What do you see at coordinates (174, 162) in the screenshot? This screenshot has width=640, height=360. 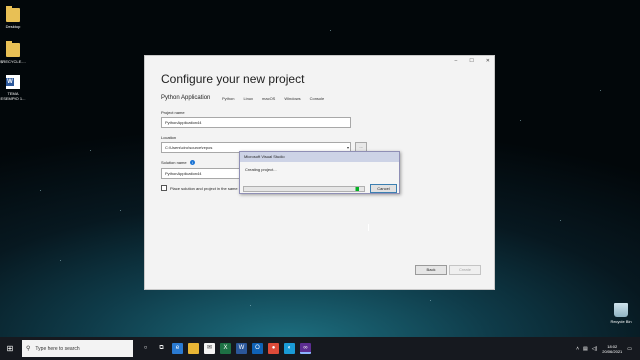 I see `solution-name-label: Solution name` at bounding box center [174, 162].